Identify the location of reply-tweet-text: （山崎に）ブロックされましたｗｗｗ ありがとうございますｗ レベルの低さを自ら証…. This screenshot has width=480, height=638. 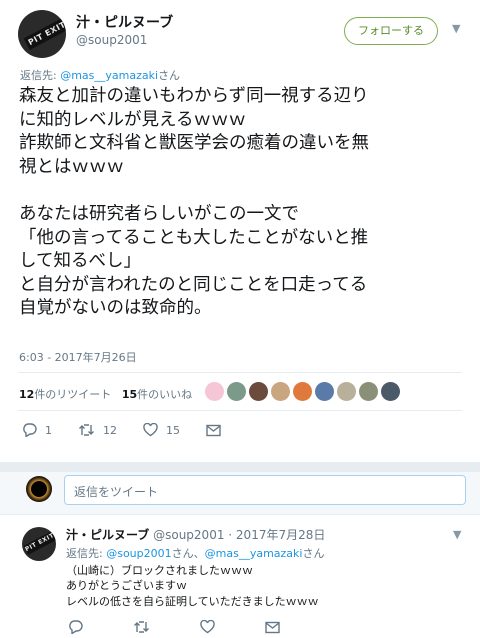
(192, 586).